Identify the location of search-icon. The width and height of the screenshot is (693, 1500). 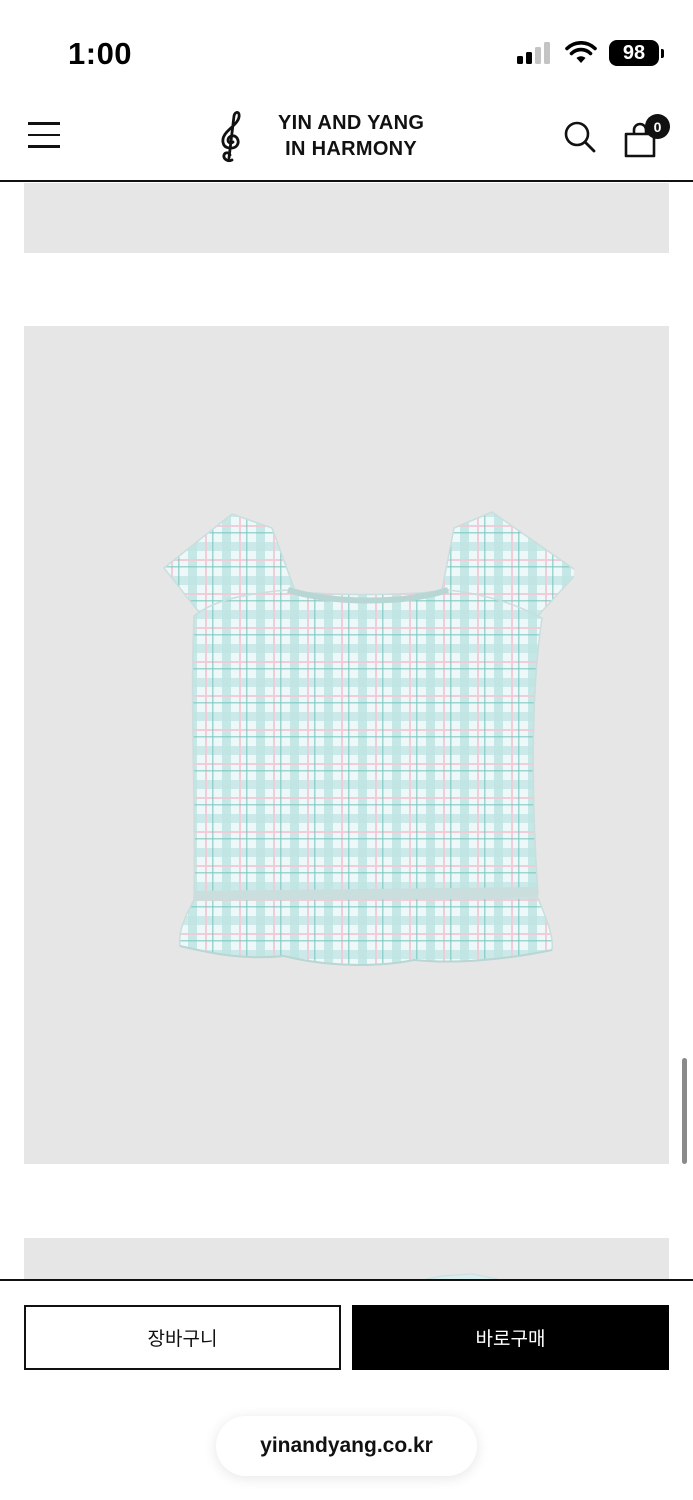
(580, 137).